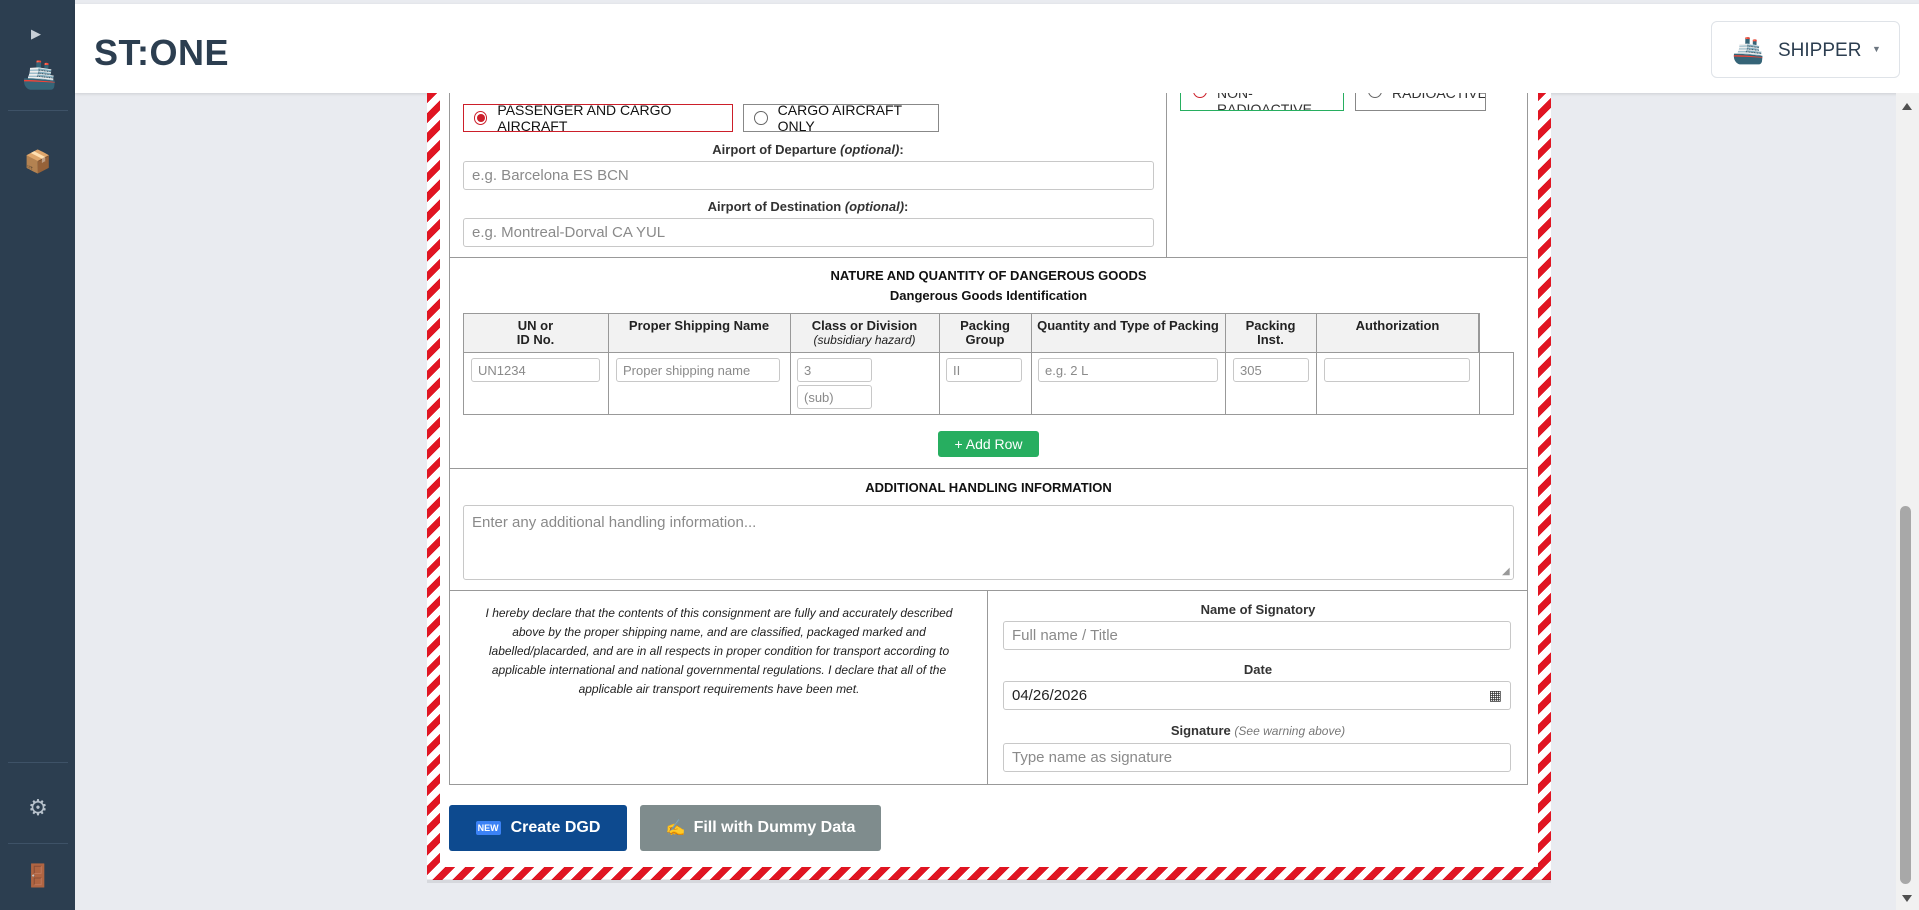 The height and width of the screenshot is (910, 1919). Describe the element at coordinates (1420, 102) in the screenshot. I see `radioactive-option: RADIOACTIVE` at that location.